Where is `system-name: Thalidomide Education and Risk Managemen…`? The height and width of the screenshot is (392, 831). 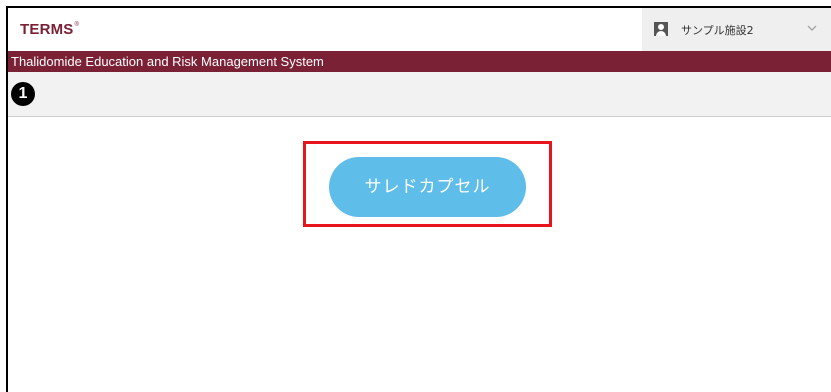 system-name: Thalidomide Education and Risk Managemen… is located at coordinates (167, 61).